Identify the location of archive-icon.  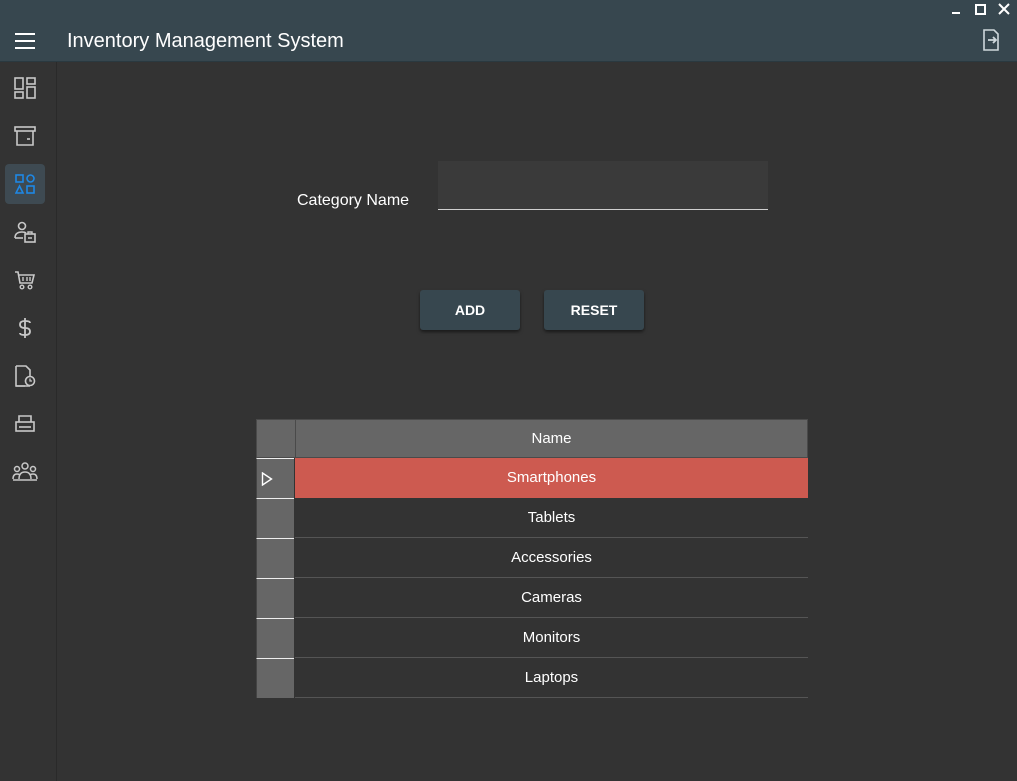
(25, 136).